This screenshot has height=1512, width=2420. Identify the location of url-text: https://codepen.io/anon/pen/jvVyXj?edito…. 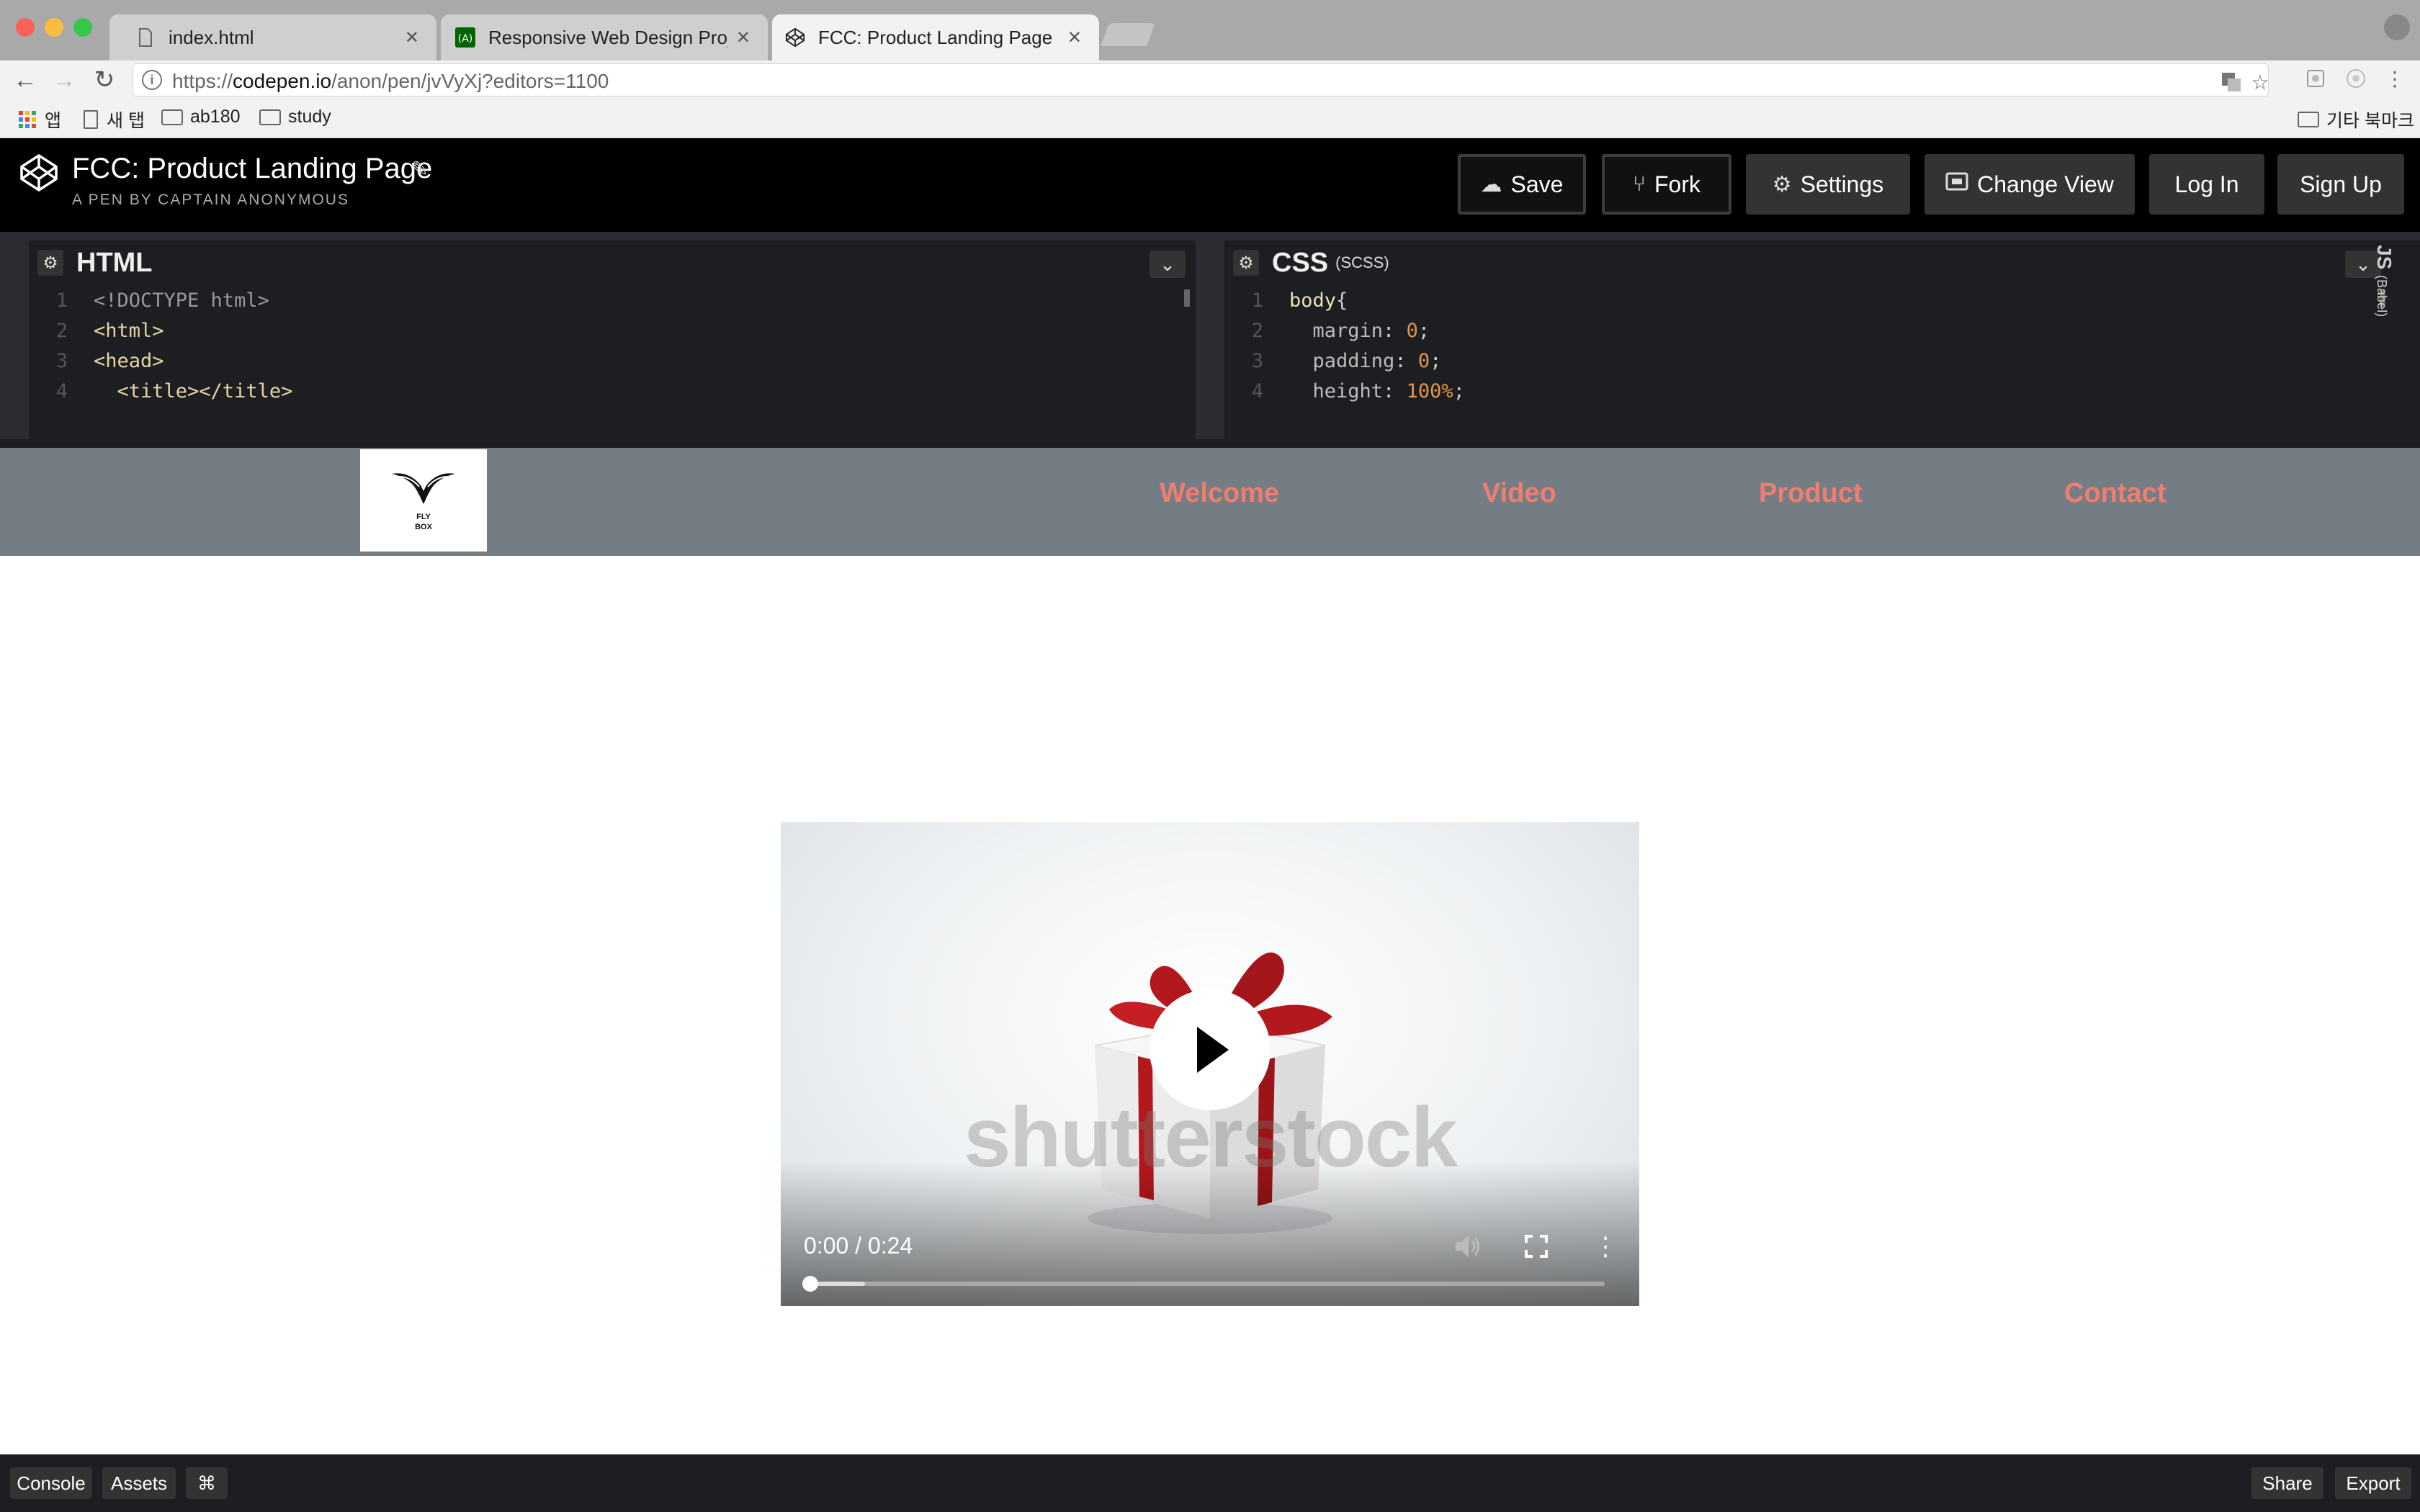
(391, 81).